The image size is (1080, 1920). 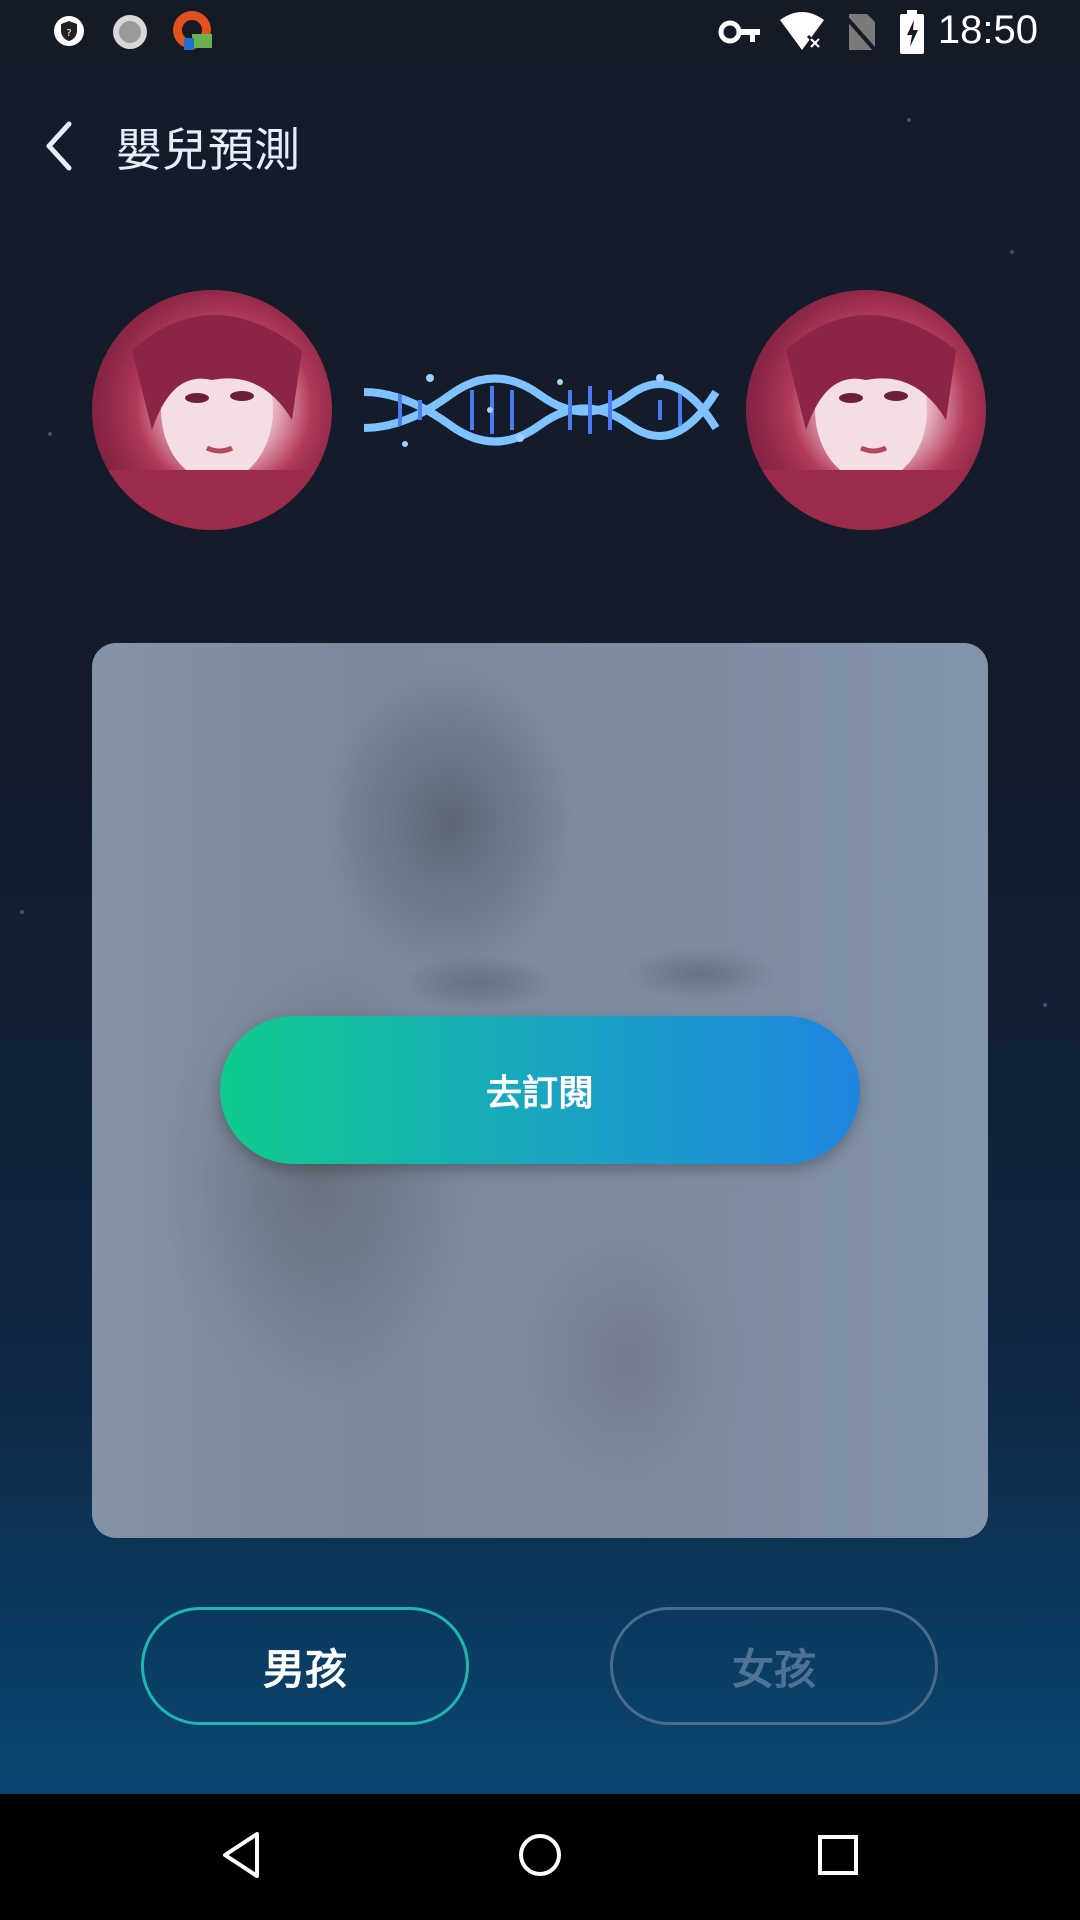 I want to click on gender-boy-button: 男孩, so click(x=305, y=1666).